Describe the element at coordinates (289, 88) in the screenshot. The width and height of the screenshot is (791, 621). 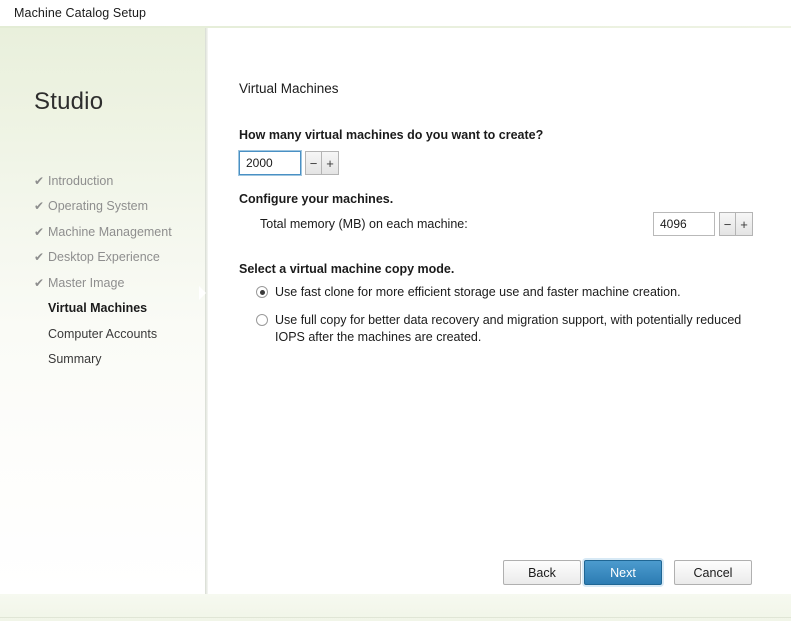
I see `page-title: Virtual Machines` at that location.